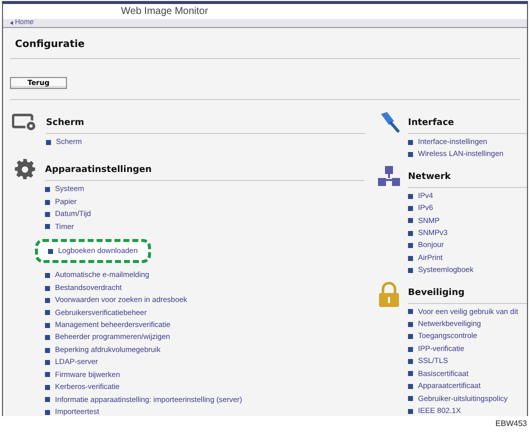  I want to click on monitor-gear-icon, so click(25, 122).